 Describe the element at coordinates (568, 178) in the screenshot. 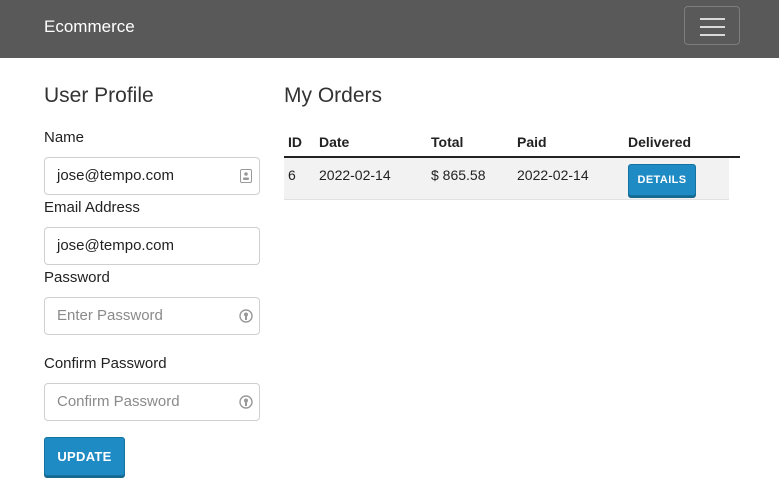

I see `order-paid: 2022-02-14` at that location.